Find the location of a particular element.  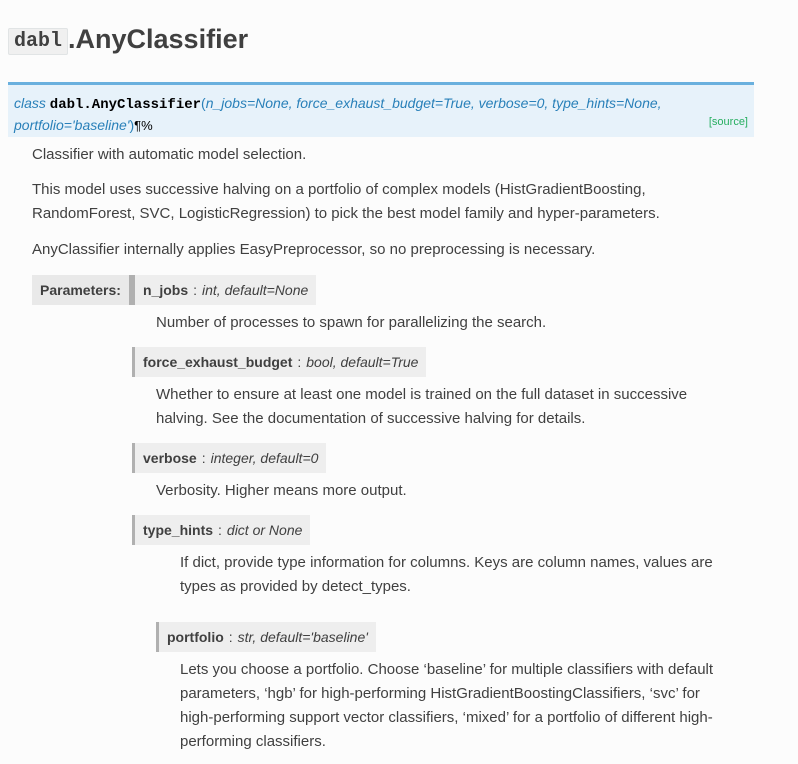

signature-params-line2: portfolio='baseline' is located at coordinates (72, 125).